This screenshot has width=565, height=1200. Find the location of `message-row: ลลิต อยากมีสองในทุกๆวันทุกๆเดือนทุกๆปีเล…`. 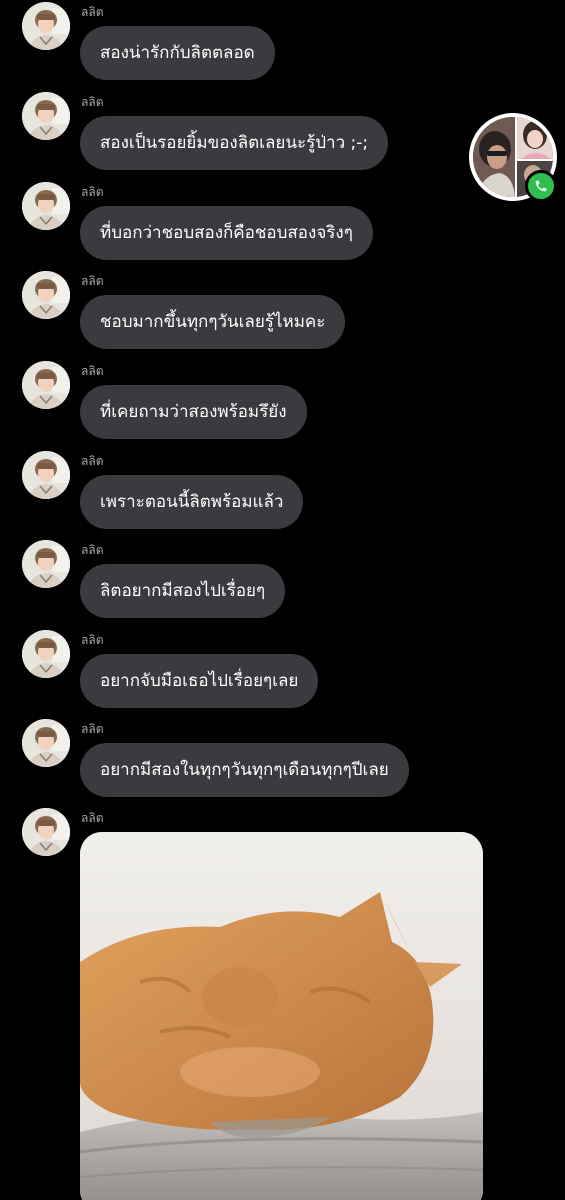

message-row: ลลิต อยากมีสองในทุกๆวันทุกๆเดือนทุกๆปีเล… is located at coordinates (235, 762).